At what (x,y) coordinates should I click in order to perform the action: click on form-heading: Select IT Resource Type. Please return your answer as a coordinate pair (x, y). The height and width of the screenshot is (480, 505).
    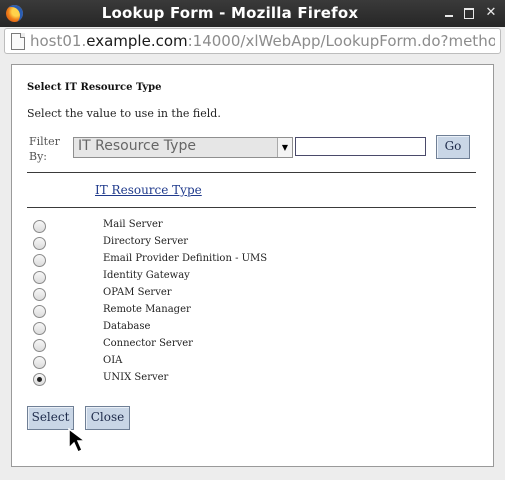
    Looking at the image, I should click on (94, 87).